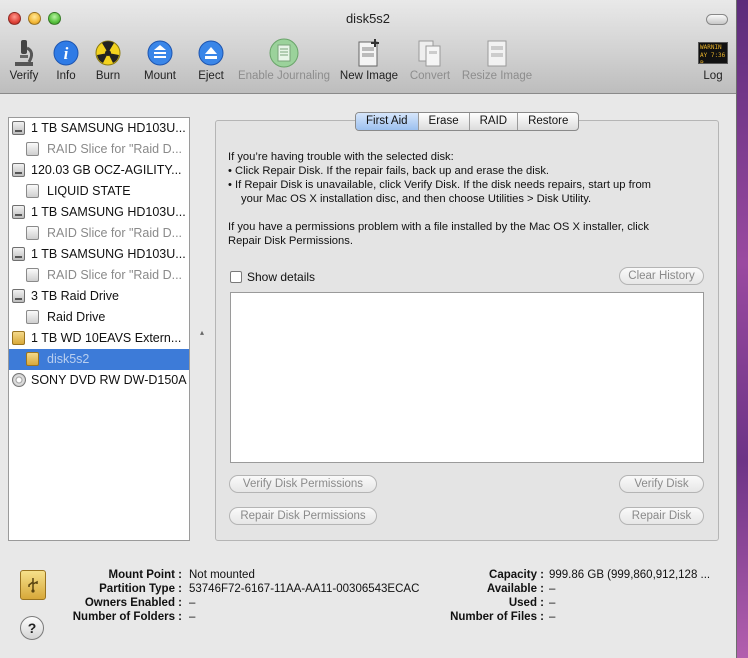  Describe the element at coordinates (497, 76) in the screenshot. I see `resize-image-label: Resize Image` at that location.